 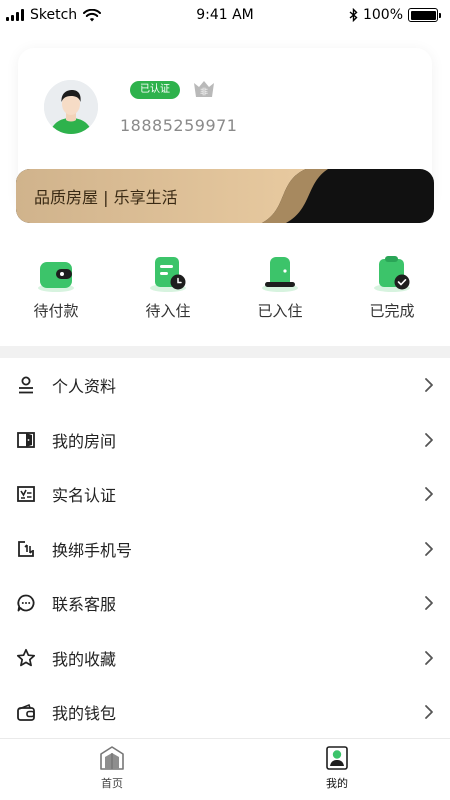 What do you see at coordinates (225, 352) in the screenshot?
I see `section-divider` at bounding box center [225, 352].